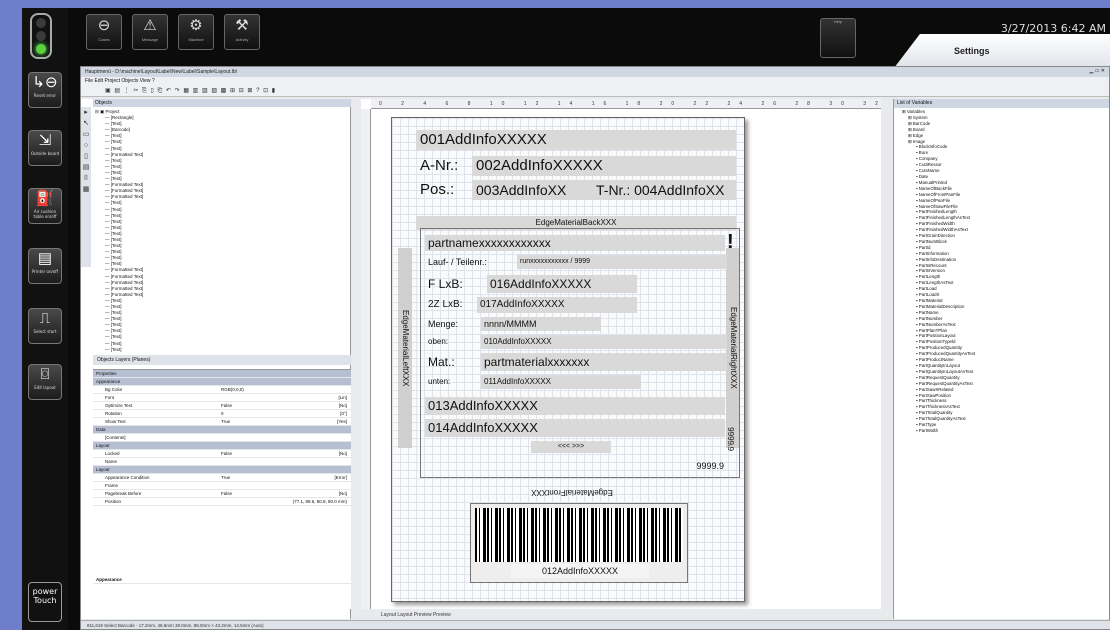 The width and height of the screenshot is (1110, 630). I want to click on cases-button: ⊖ Cases, so click(104, 32).